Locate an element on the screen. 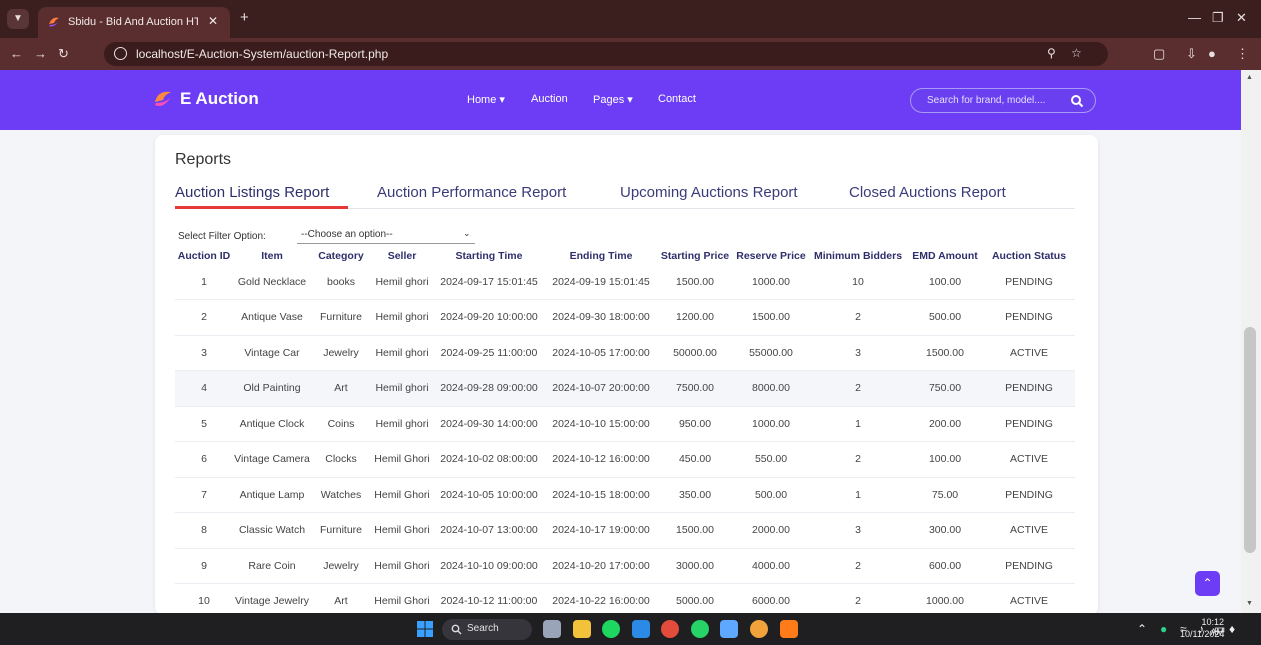  copilot-icon: ● is located at coordinates (1163, 629).